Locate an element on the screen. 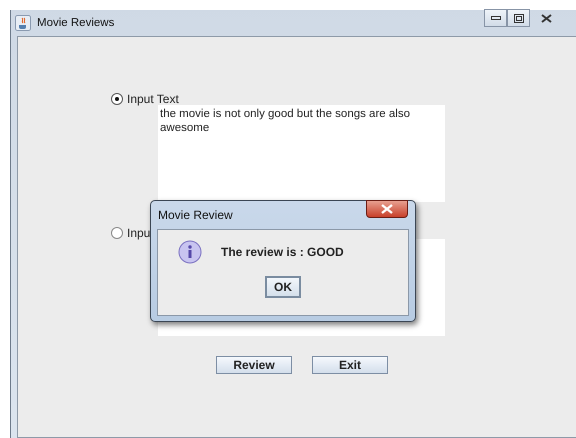 The image size is (576, 438). text-area: the movie is not only good but the songs are also awesome is located at coordinates (301, 153).